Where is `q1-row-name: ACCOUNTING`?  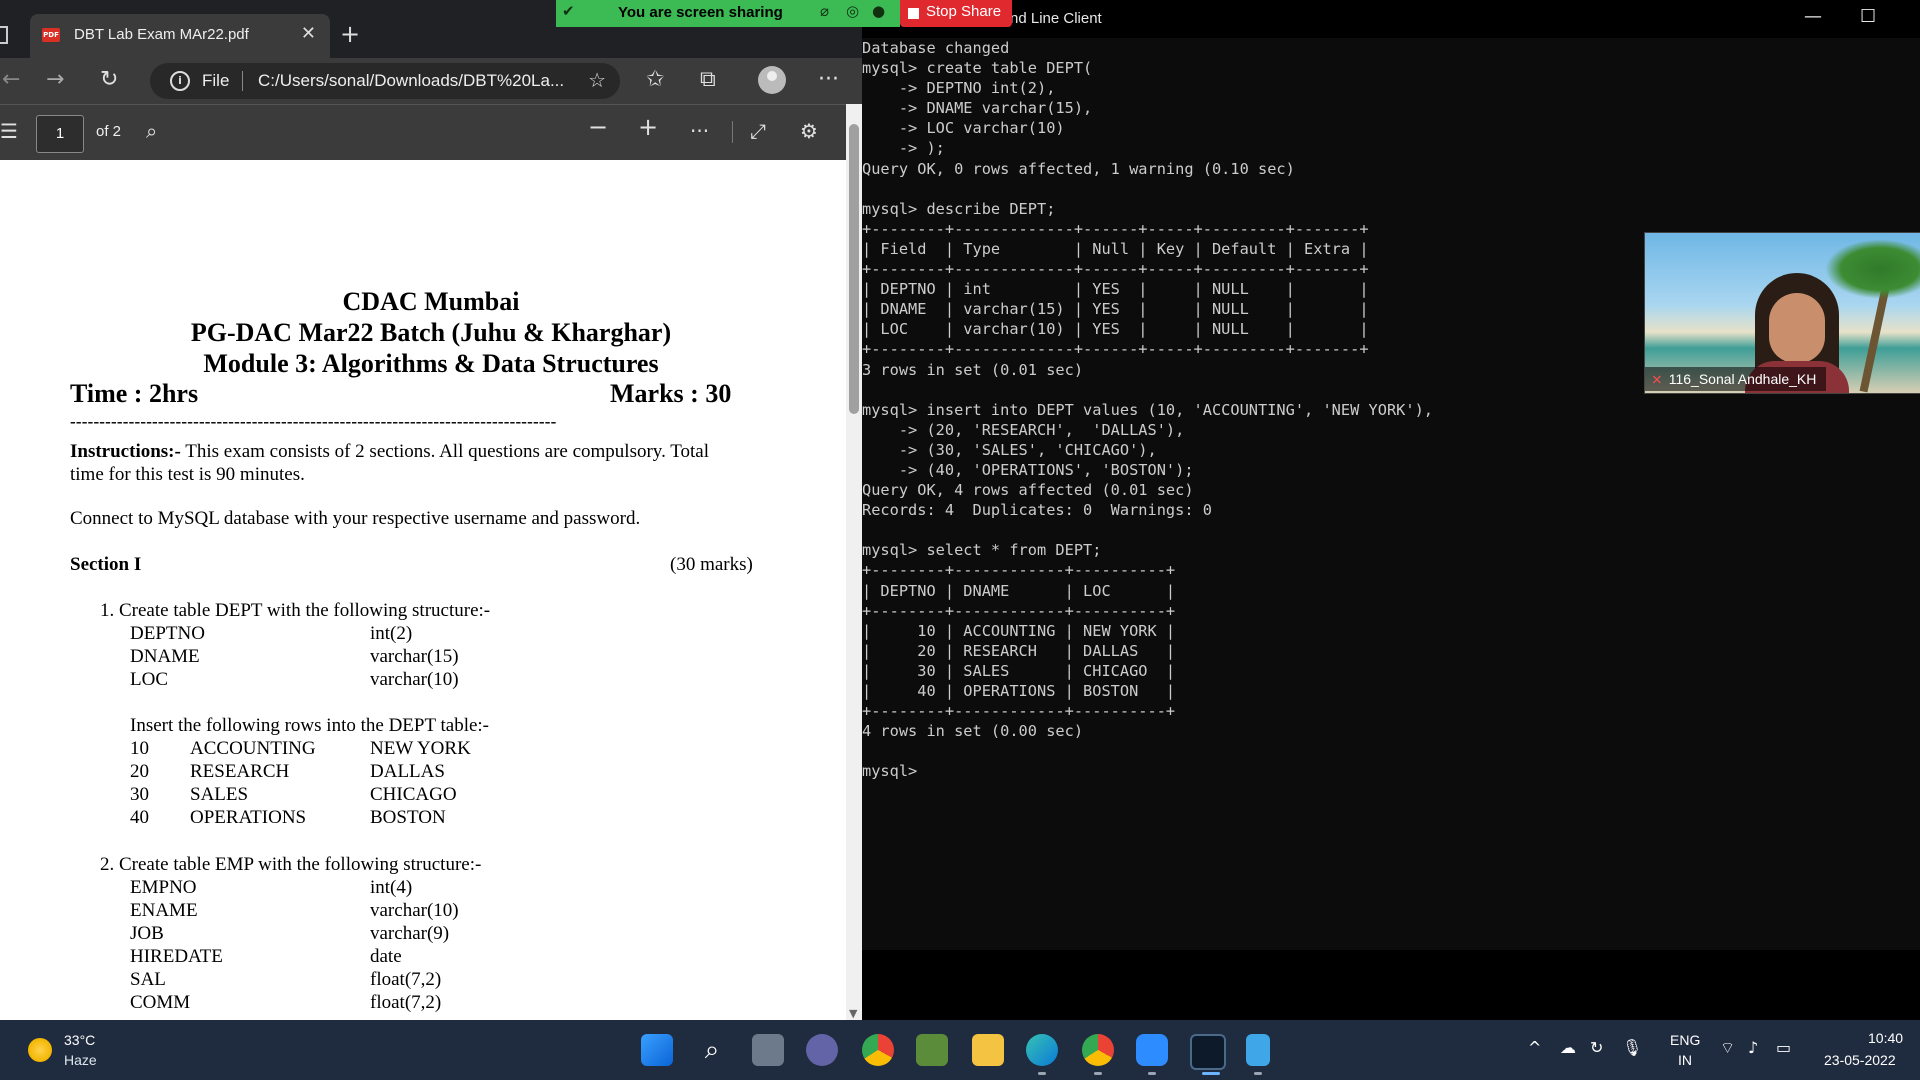
q1-row-name: ACCOUNTING is located at coordinates (253, 748).